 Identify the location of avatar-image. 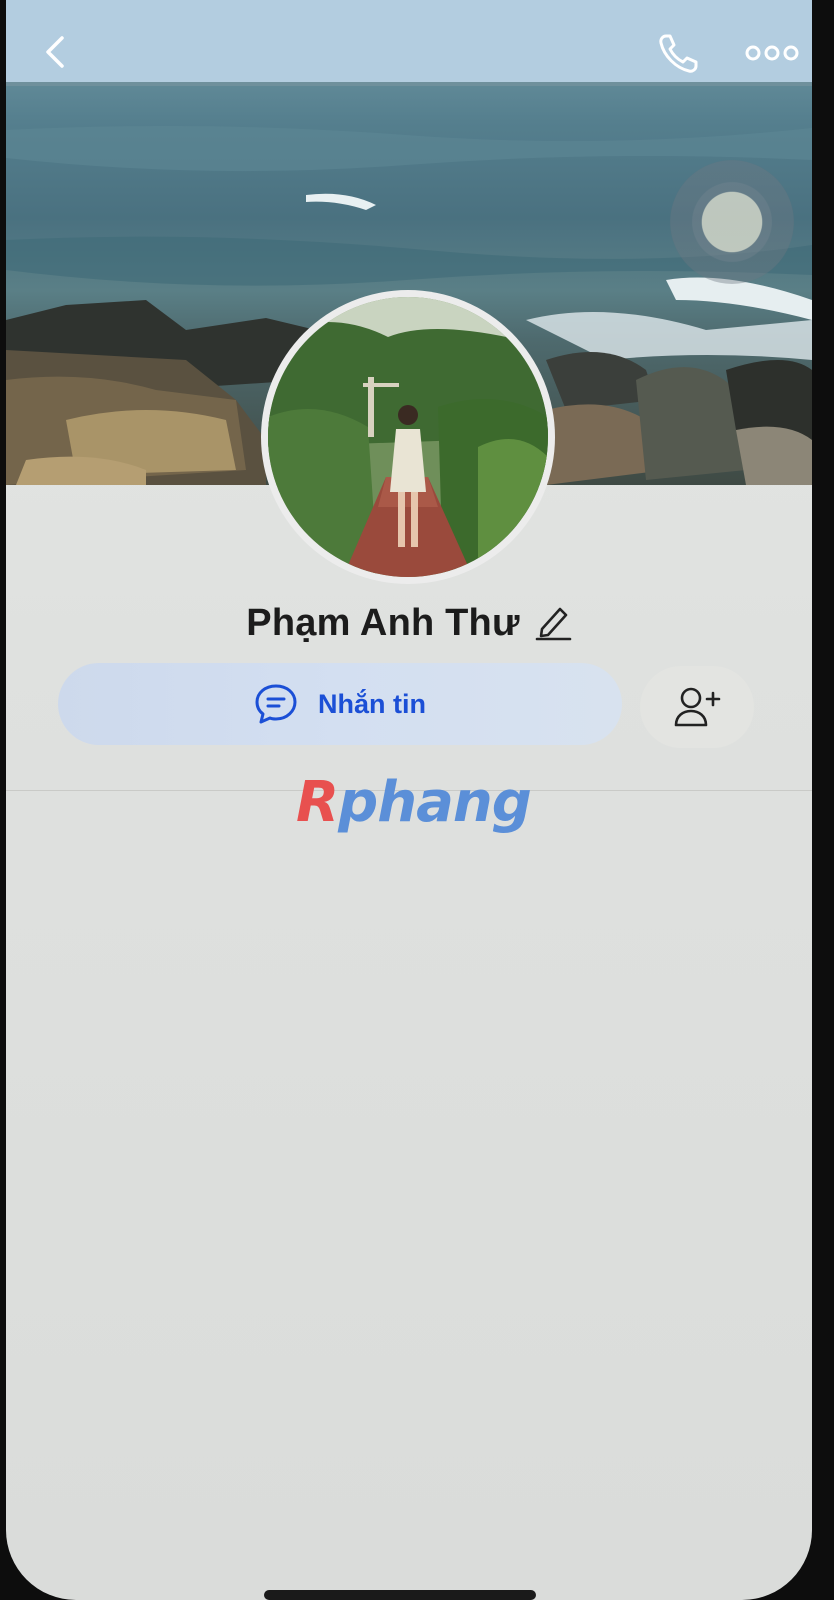
(408, 437).